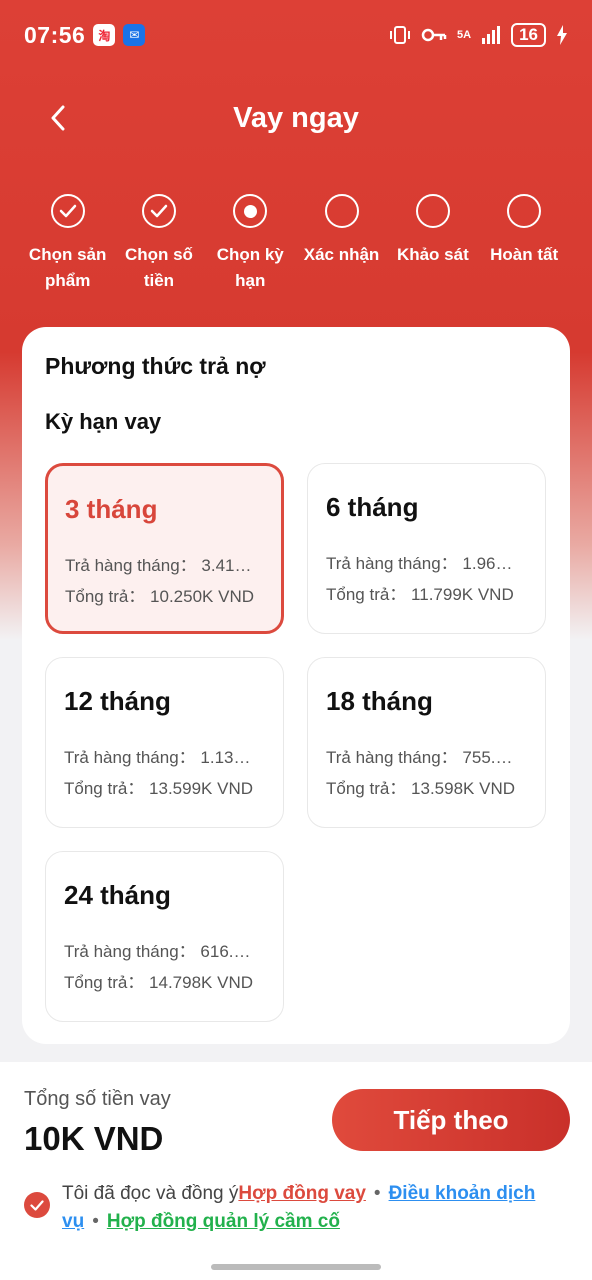 The width and height of the screenshot is (592, 1280). Describe the element at coordinates (464, 35) in the screenshot. I see `network-type: 5A` at that location.